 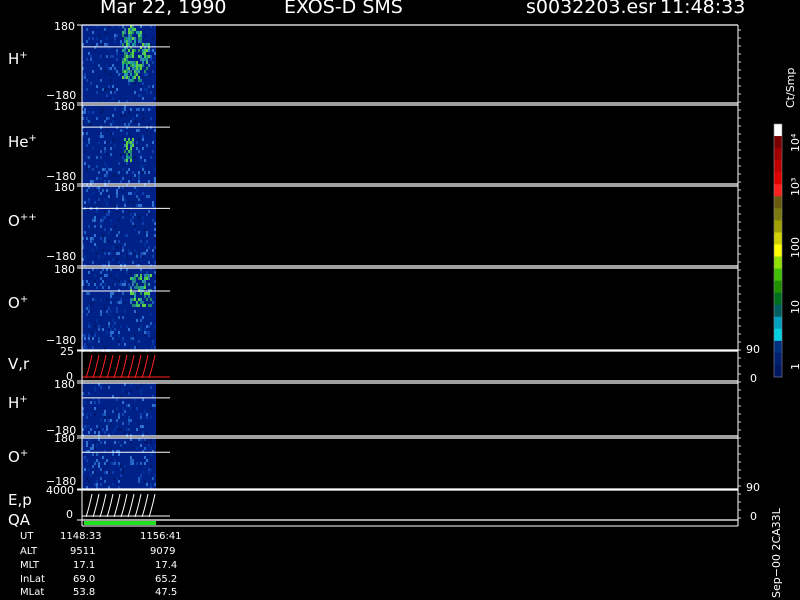 What do you see at coordinates (81, 536) in the screenshot?
I see `info-start-ut: 1148:33` at bounding box center [81, 536].